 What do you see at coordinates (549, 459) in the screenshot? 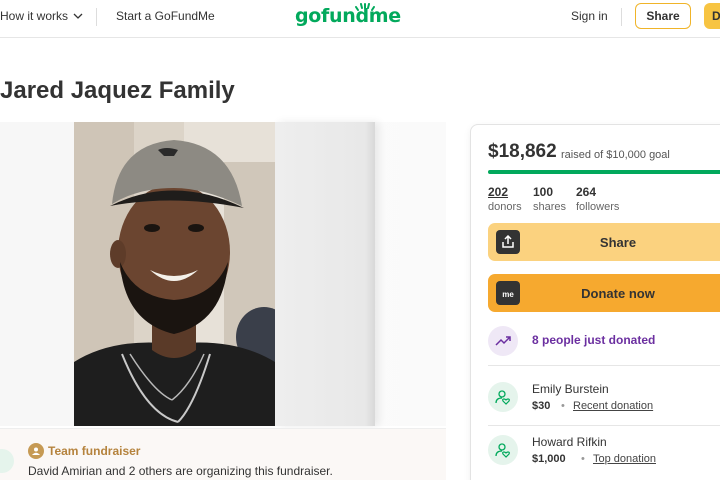
I see `donation-amount: $1,000` at bounding box center [549, 459].